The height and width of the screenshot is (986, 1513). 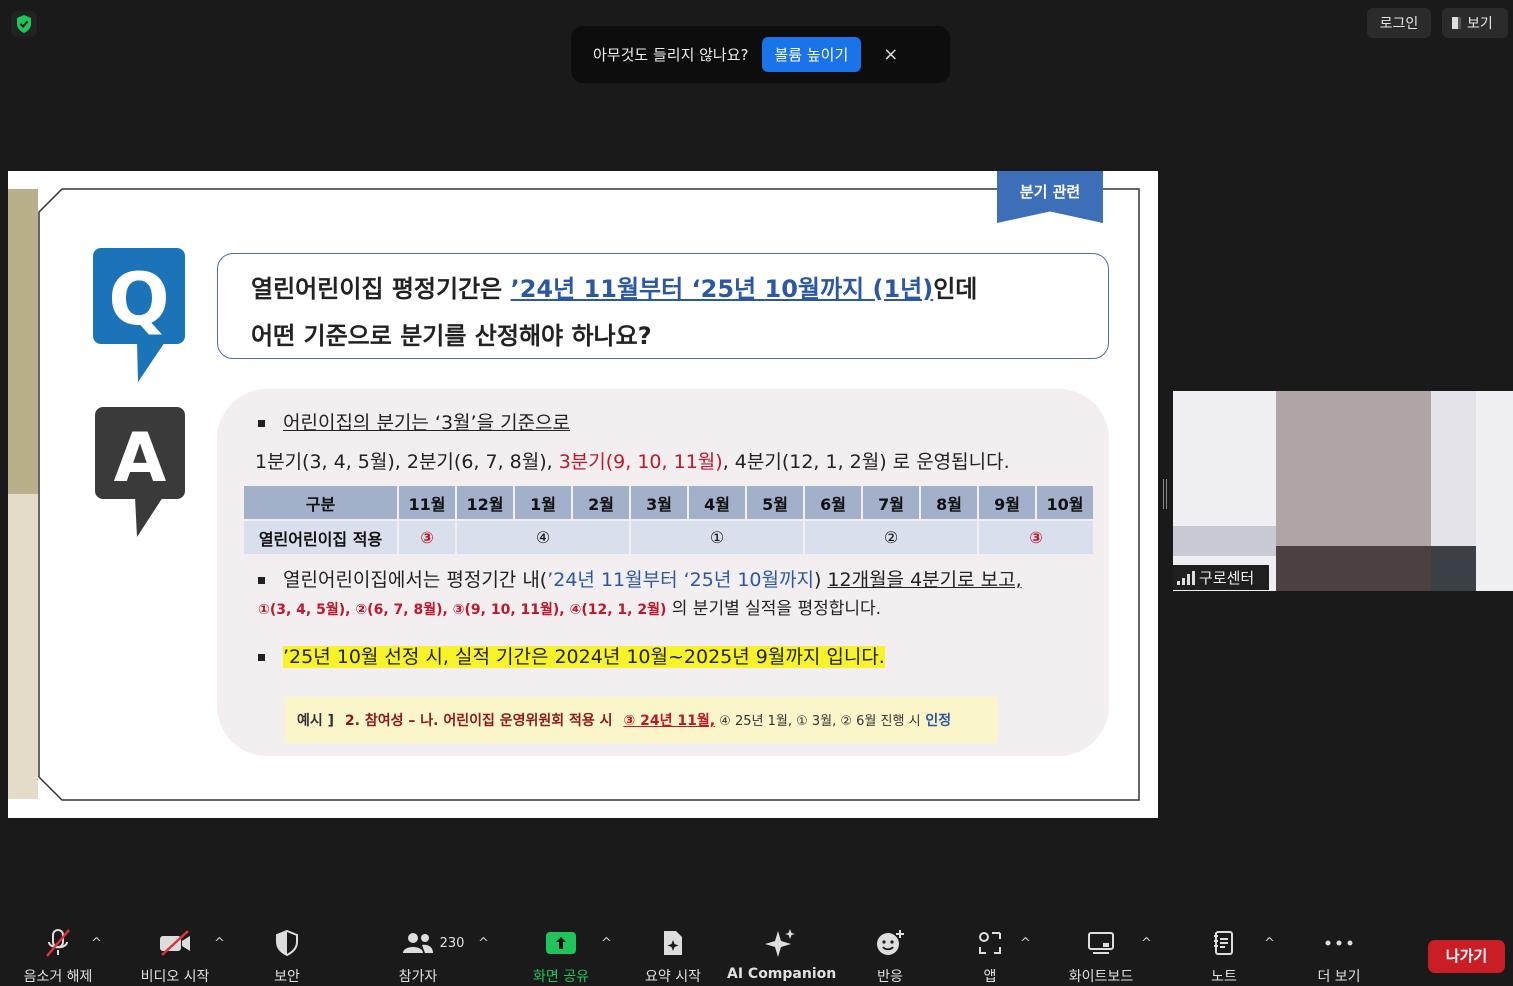 What do you see at coordinates (483, 943) in the screenshot?
I see `participants-chevron-icon: ^` at bounding box center [483, 943].